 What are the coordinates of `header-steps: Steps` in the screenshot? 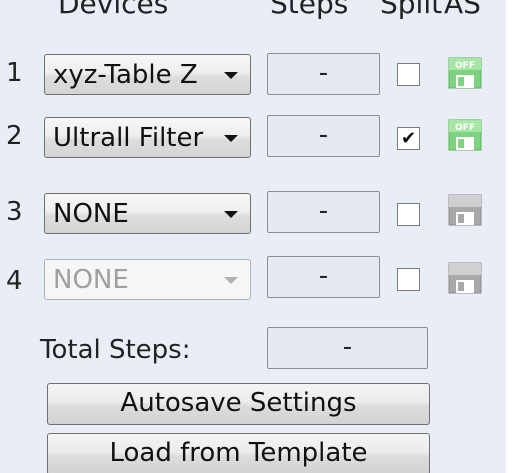 It's located at (309, 10).